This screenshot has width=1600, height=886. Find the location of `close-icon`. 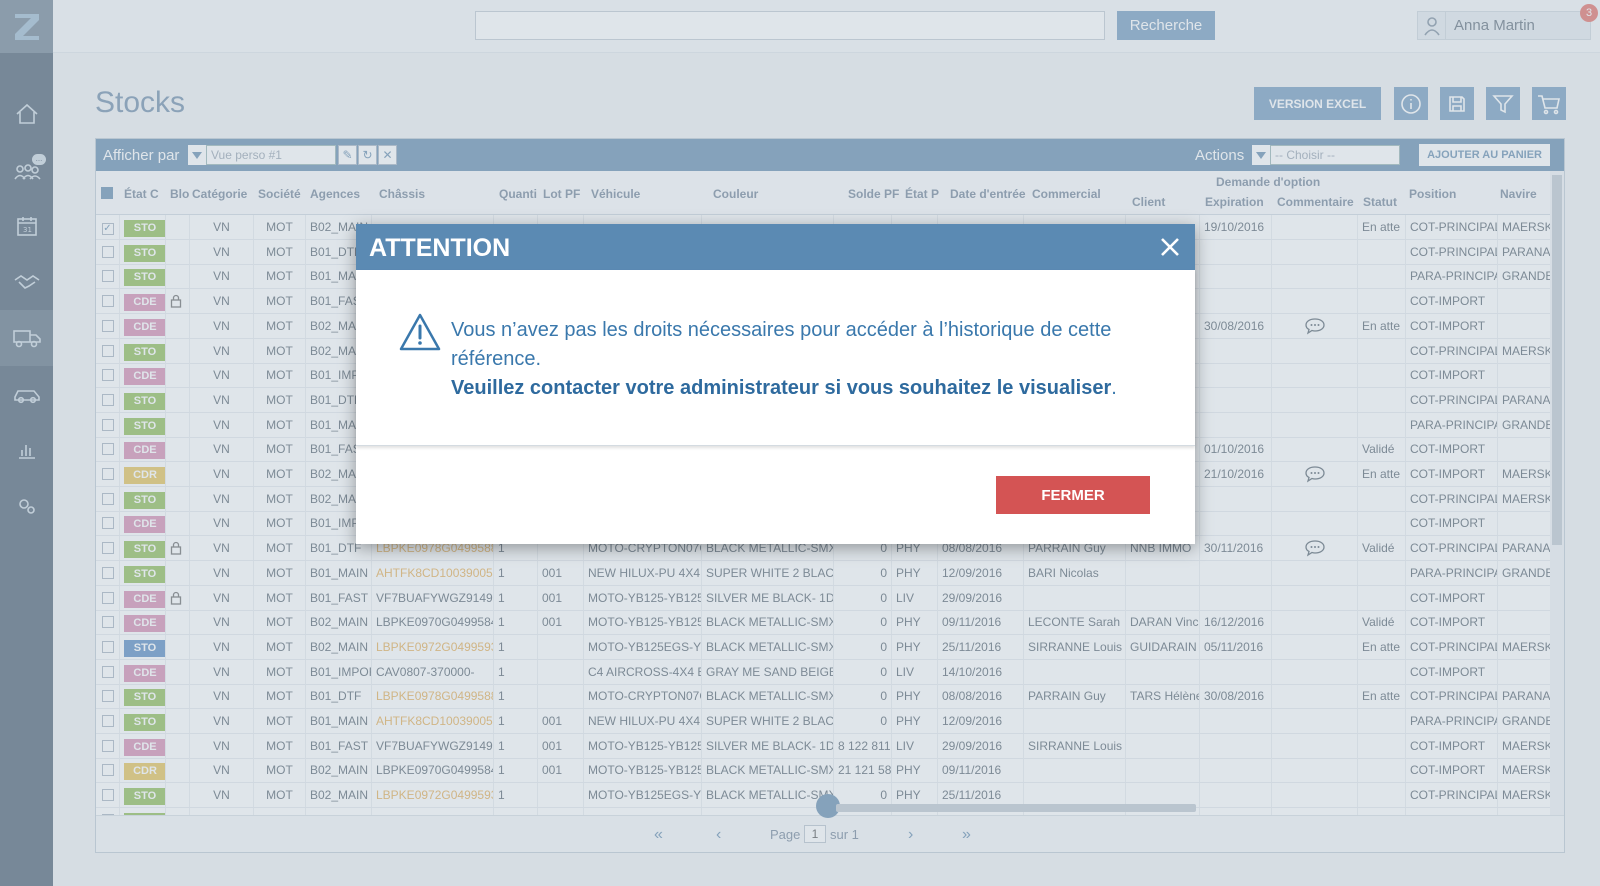

close-icon is located at coordinates (1170, 247).